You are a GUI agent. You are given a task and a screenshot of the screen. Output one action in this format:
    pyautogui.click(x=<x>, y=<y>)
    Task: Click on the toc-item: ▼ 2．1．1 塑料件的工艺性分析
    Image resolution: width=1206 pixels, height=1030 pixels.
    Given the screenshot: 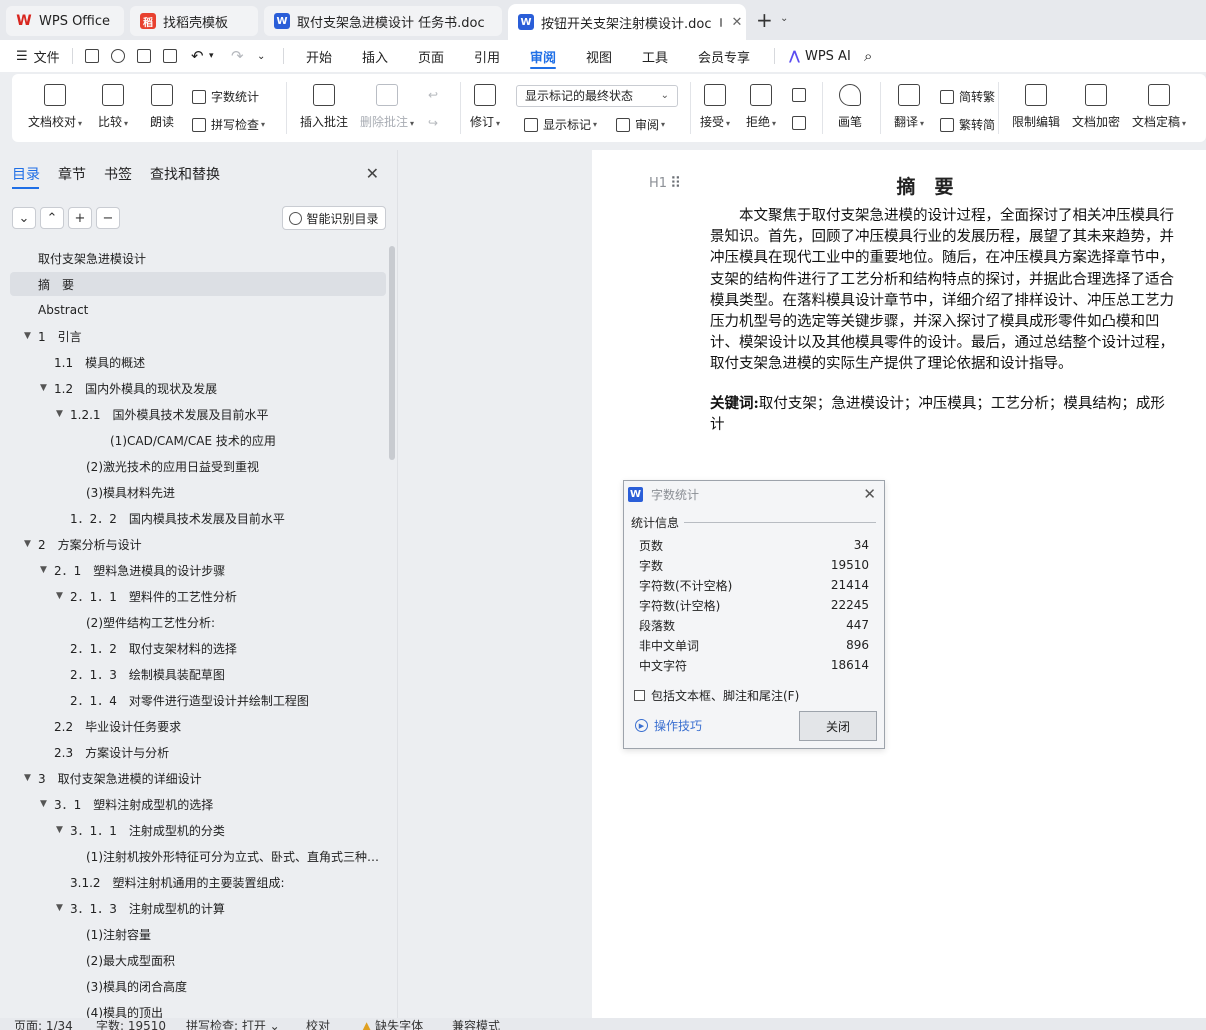 What is the action you would take?
    pyautogui.click(x=198, y=596)
    